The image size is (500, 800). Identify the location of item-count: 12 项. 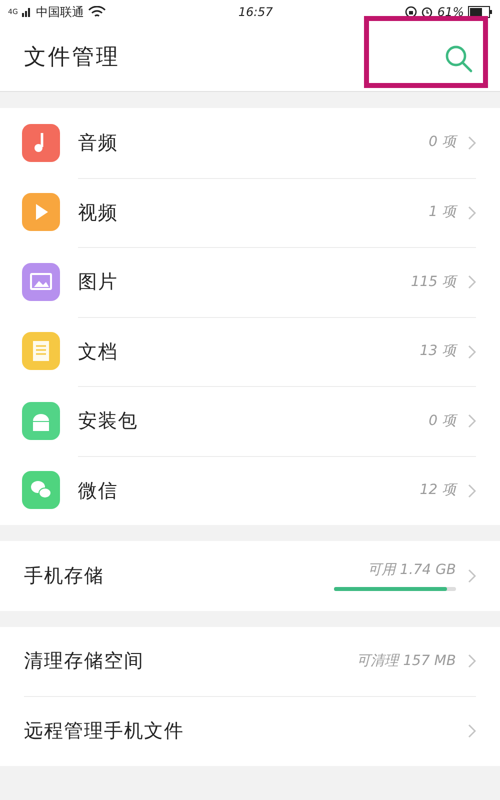
(438, 490).